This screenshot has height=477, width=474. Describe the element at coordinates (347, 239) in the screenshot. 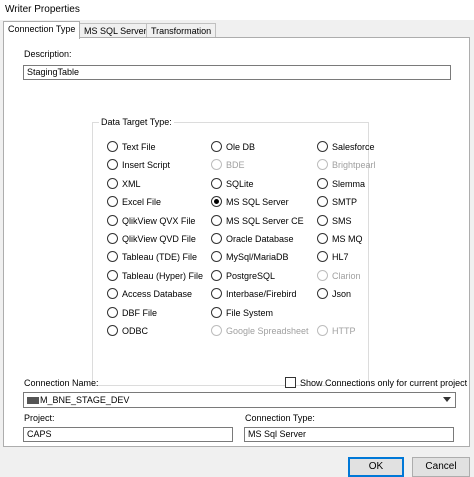

I see `radio-label: MS MQ` at that location.